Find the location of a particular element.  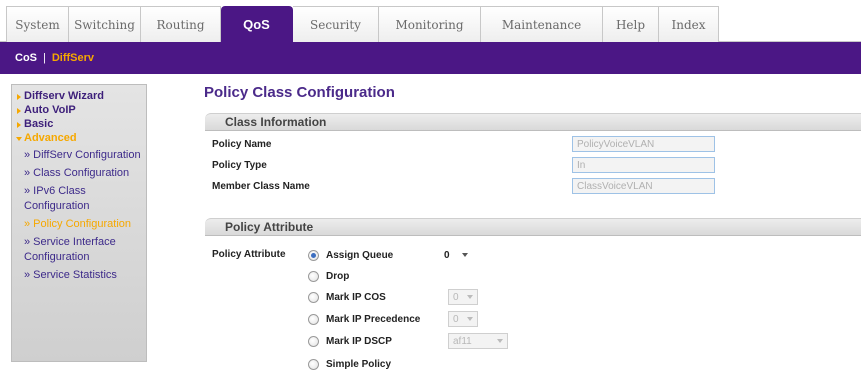

tab-security: Security is located at coordinates (336, 24).